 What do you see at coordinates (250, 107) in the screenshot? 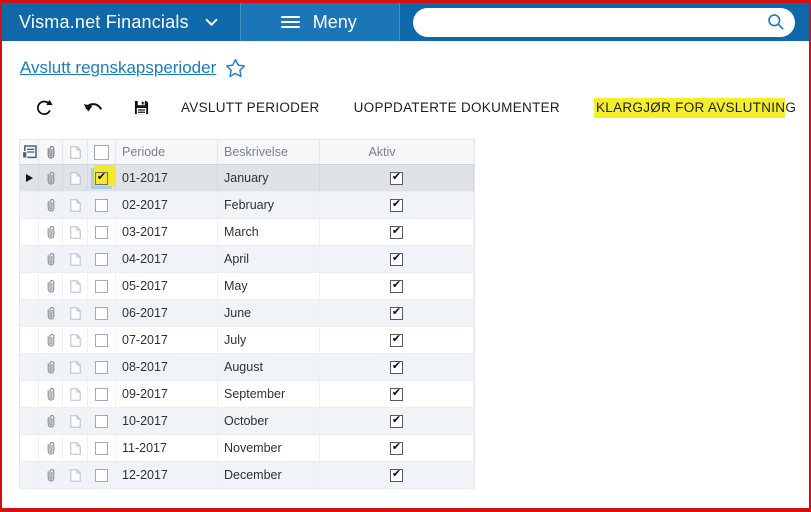
I see `avslutt-perioder-button: AVSLUTT PERIODER` at bounding box center [250, 107].